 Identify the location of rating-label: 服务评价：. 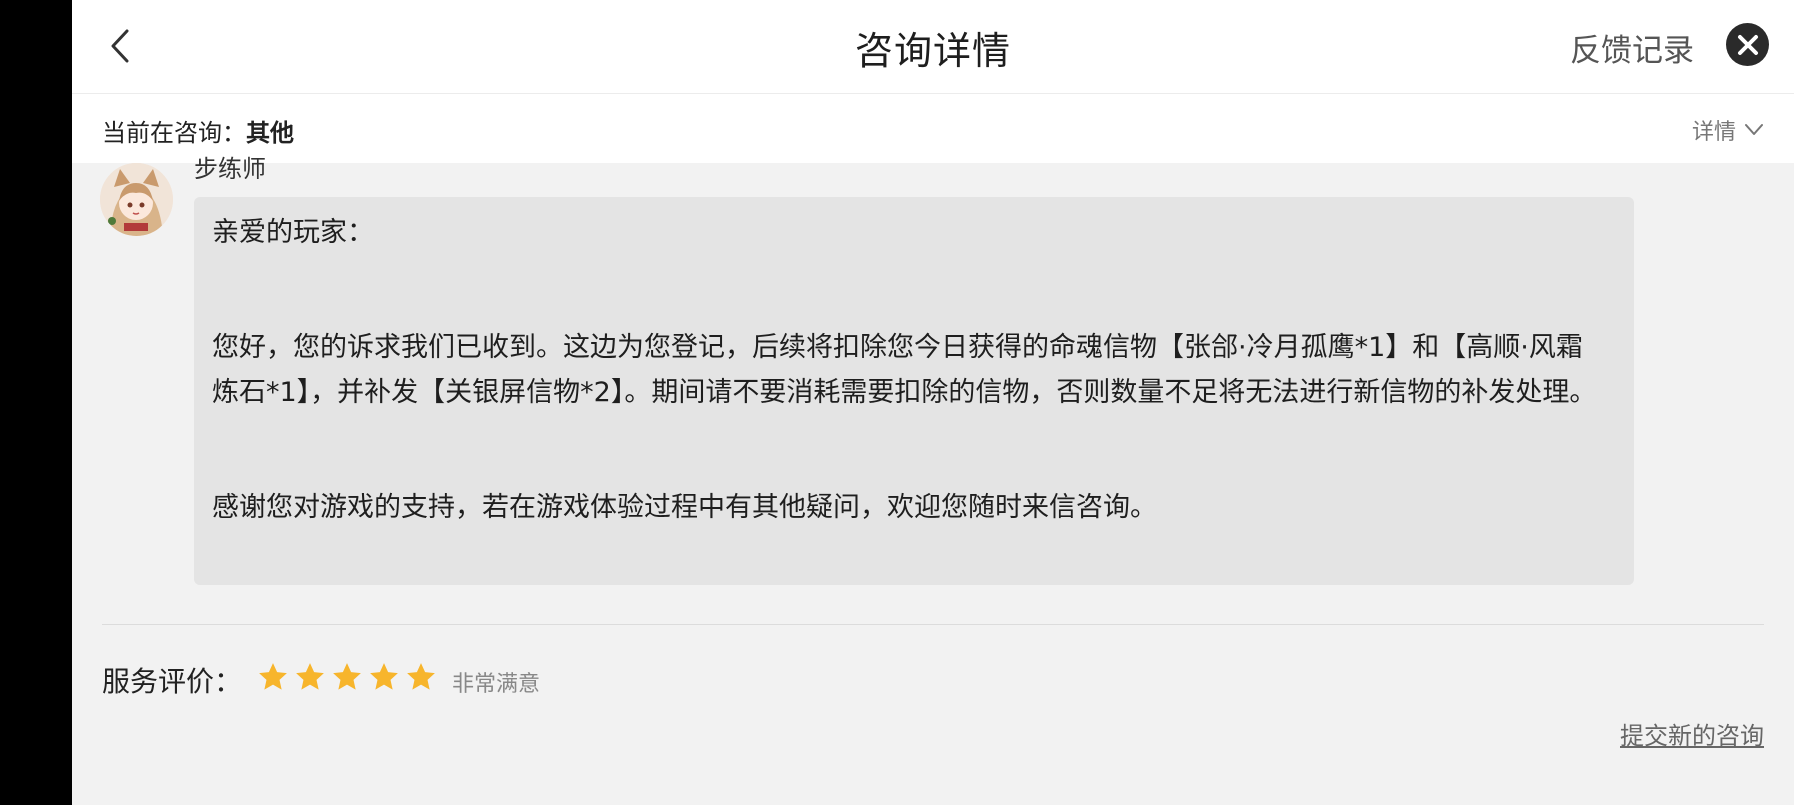
(172, 681).